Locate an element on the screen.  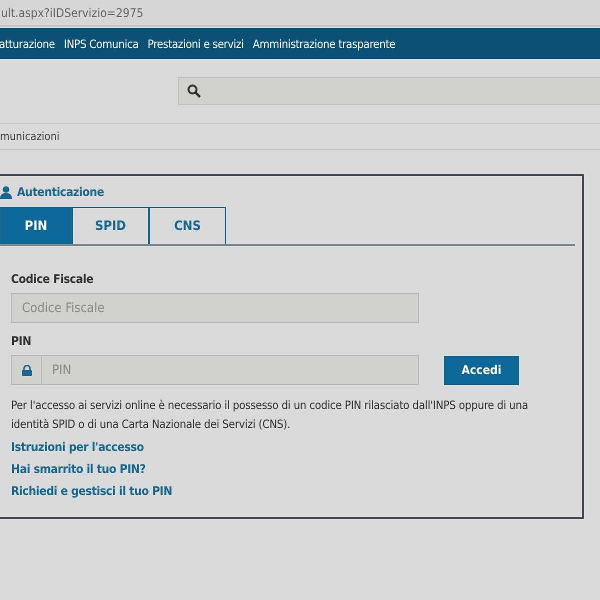
help-link: Istruzioni per l'accesso is located at coordinates (77, 447).